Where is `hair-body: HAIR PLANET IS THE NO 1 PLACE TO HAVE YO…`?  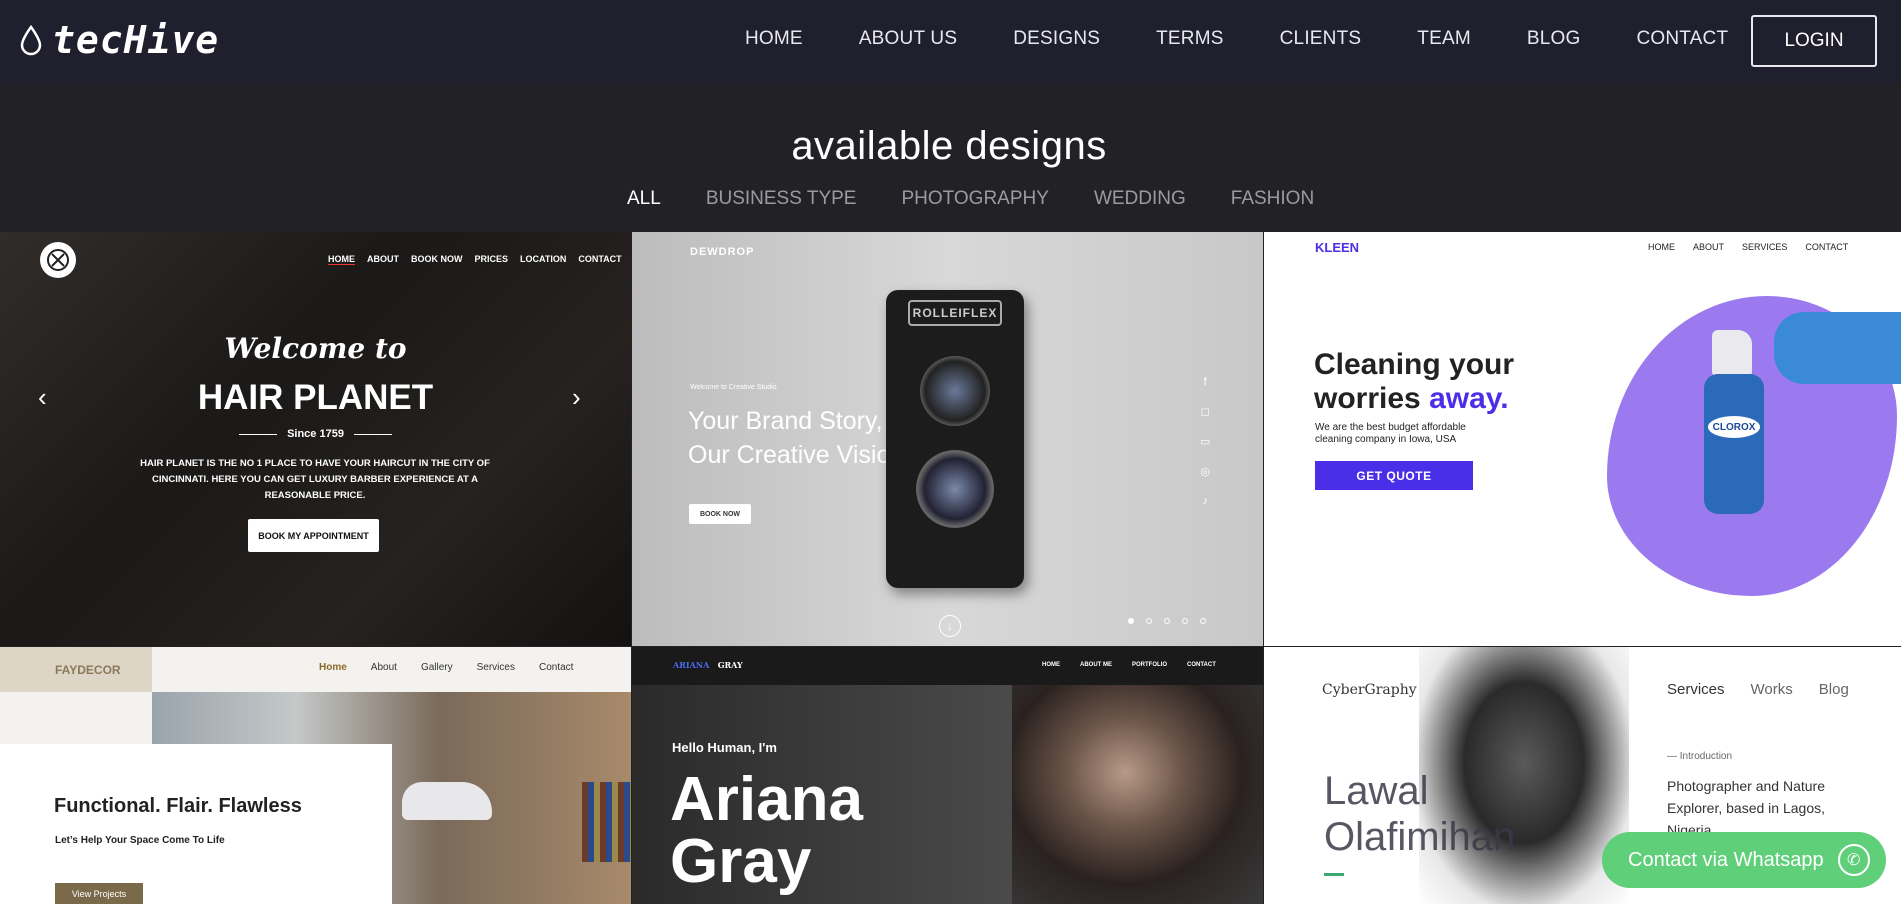 hair-body: HAIR PLANET IS THE NO 1 PLACE TO HAVE YO… is located at coordinates (315, 479).